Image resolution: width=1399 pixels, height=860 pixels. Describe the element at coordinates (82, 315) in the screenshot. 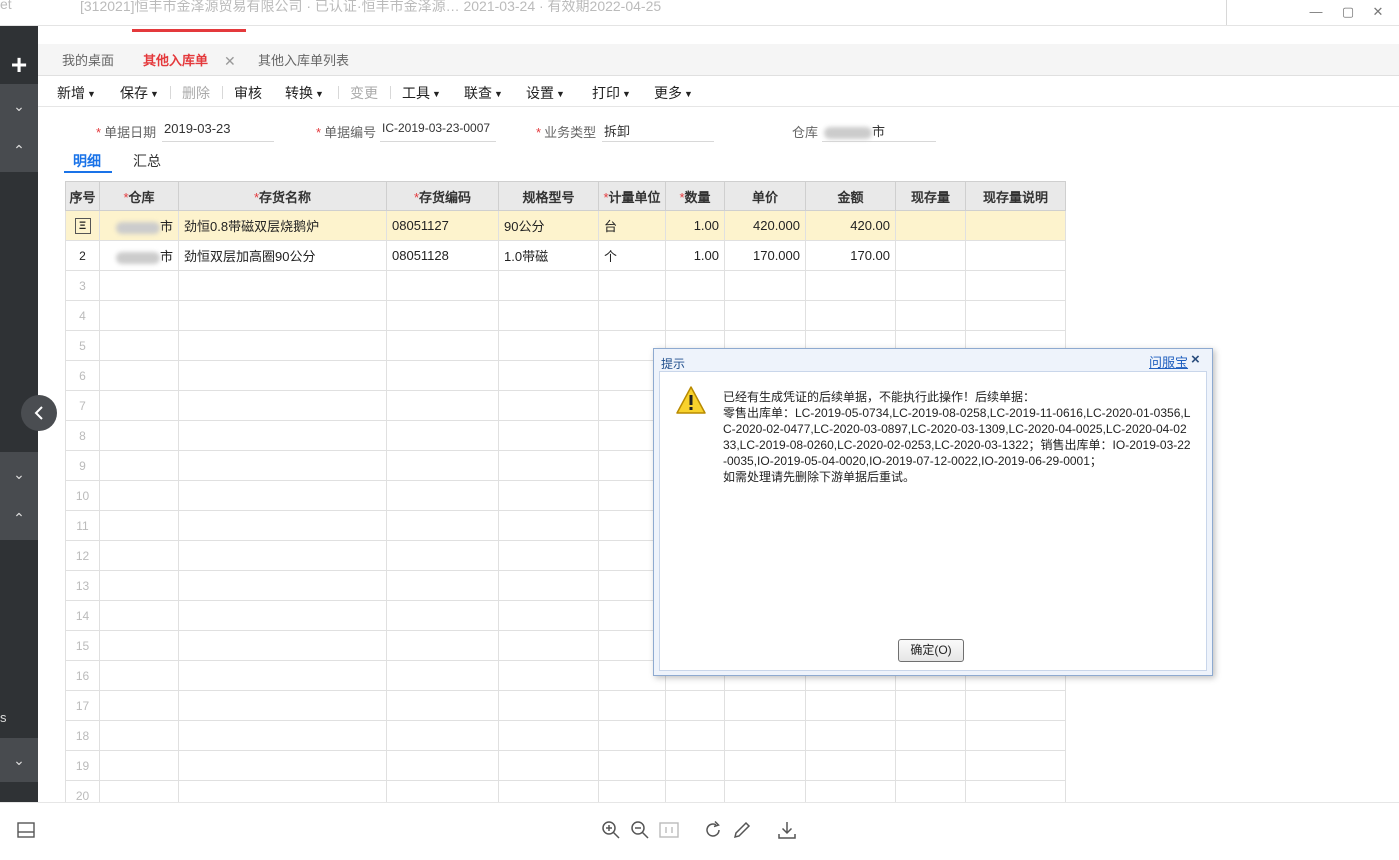

I see `row-index: 4` at that location.